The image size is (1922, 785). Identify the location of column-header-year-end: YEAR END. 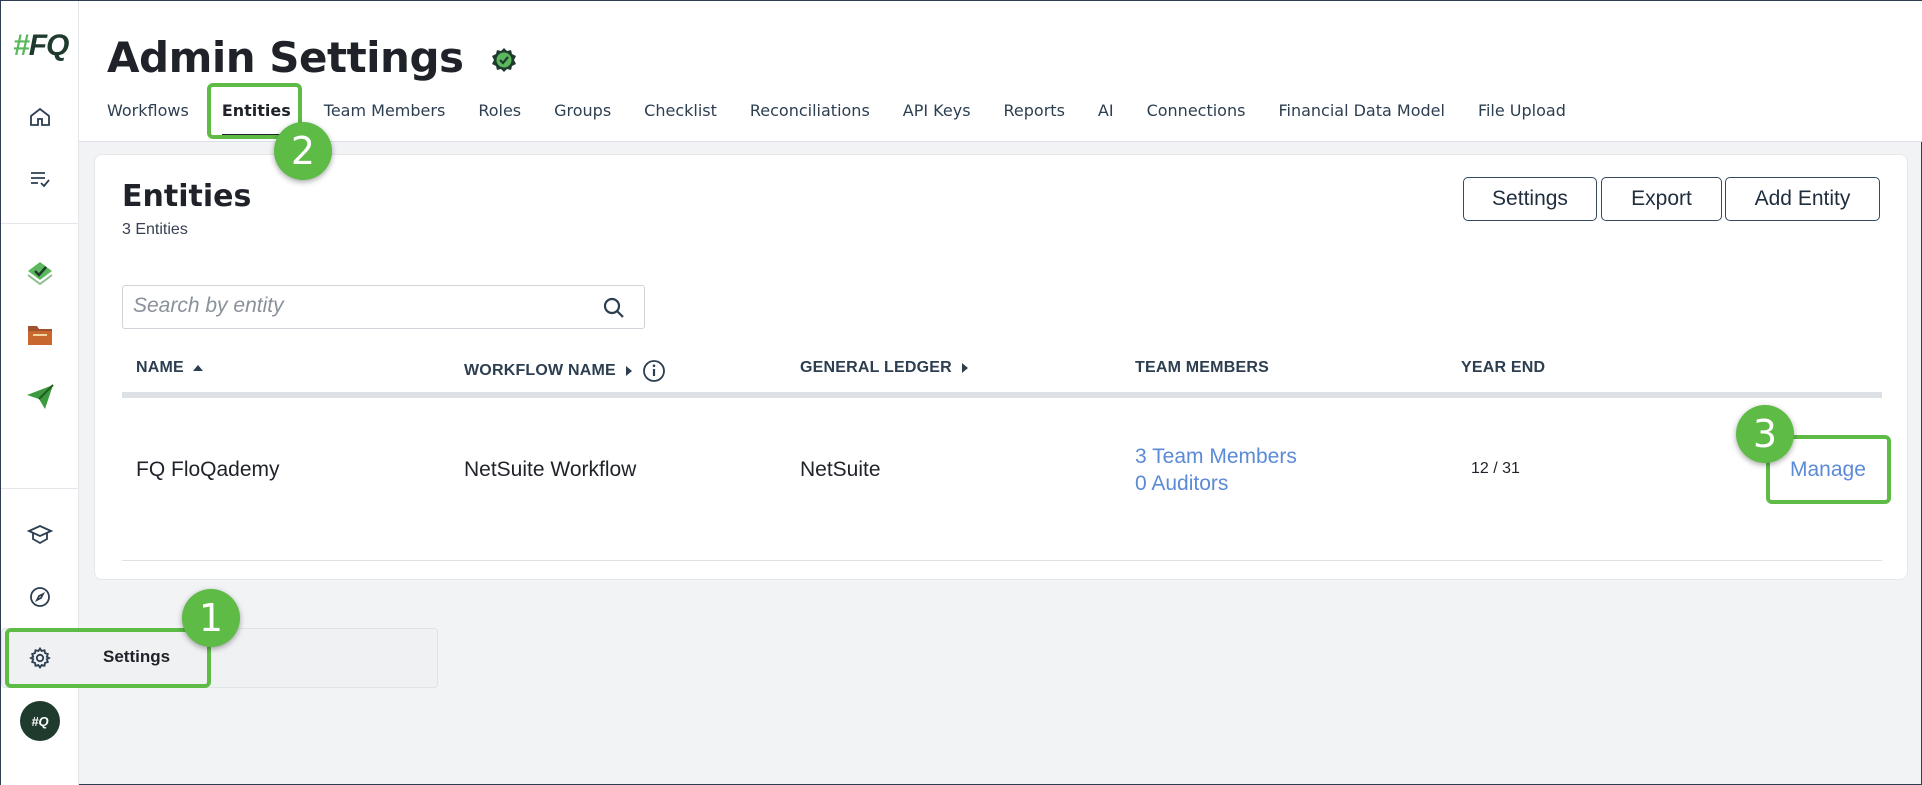
(1503, 368).